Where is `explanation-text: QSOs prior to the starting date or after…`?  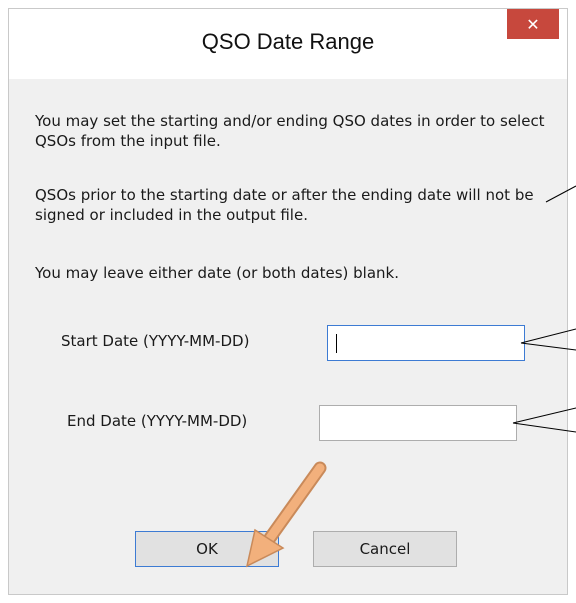 explanation-text: QSOs prior to the starting date or after… is located at coordinates (284, 205).